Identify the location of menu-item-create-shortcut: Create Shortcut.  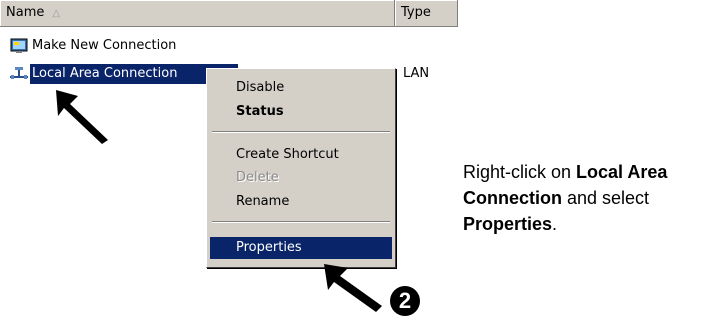
(301, 155).